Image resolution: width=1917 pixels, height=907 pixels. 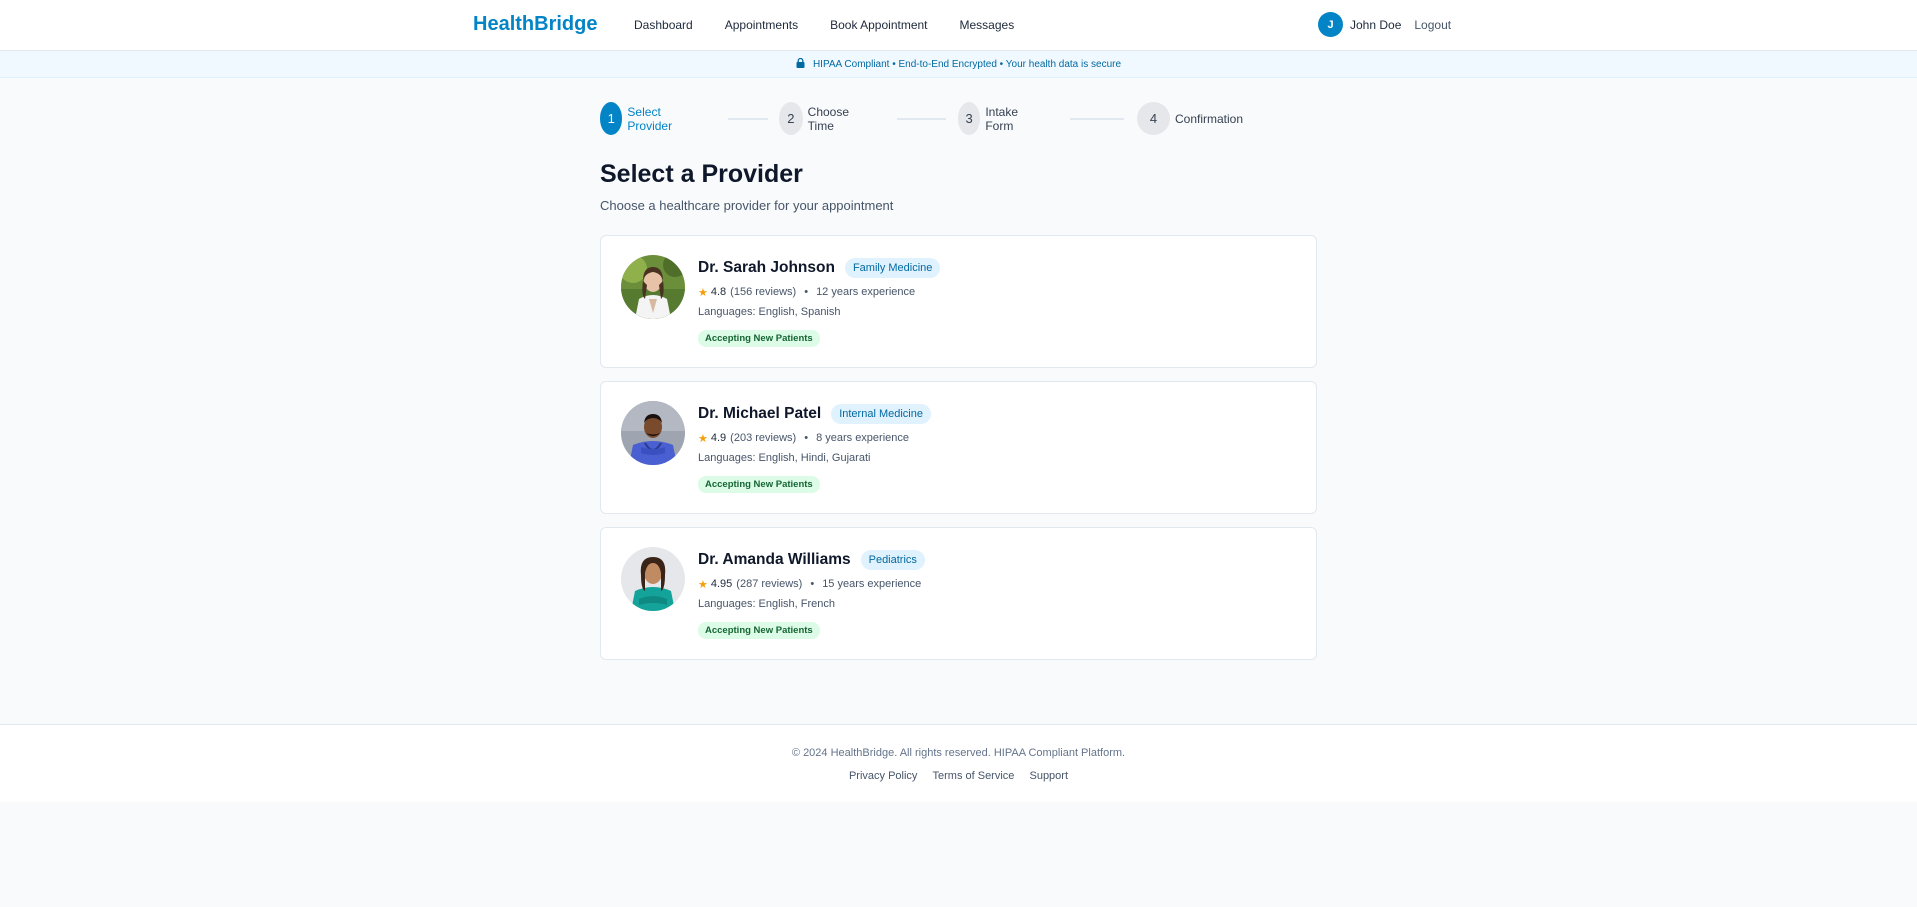 What do you see at coordinates (883, 776) in the screenshot?
I see `privacy-policy-link: Privacy Policy` at bounding box center [883, 776].